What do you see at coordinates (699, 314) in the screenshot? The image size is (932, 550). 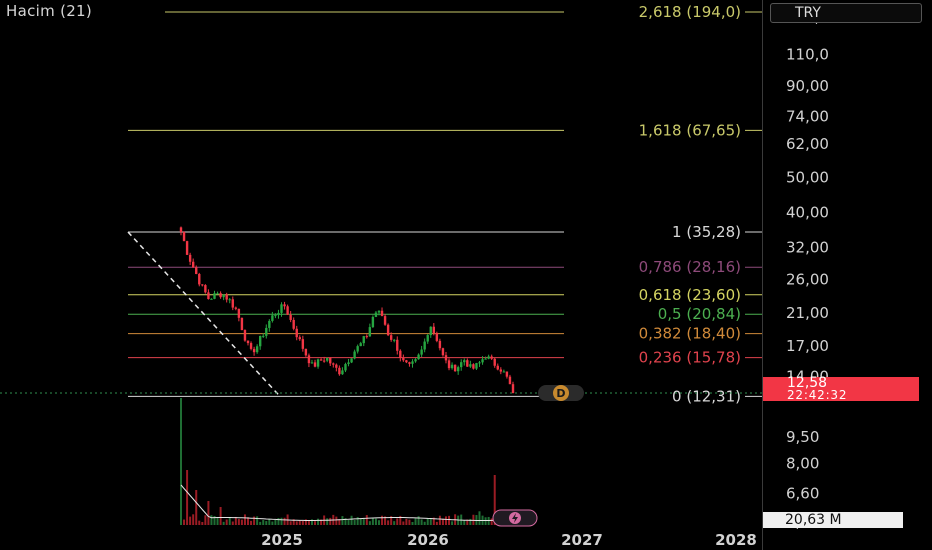 I see `fib-level-label: 0,5 (20,84)` at bounding box center [699, 314].